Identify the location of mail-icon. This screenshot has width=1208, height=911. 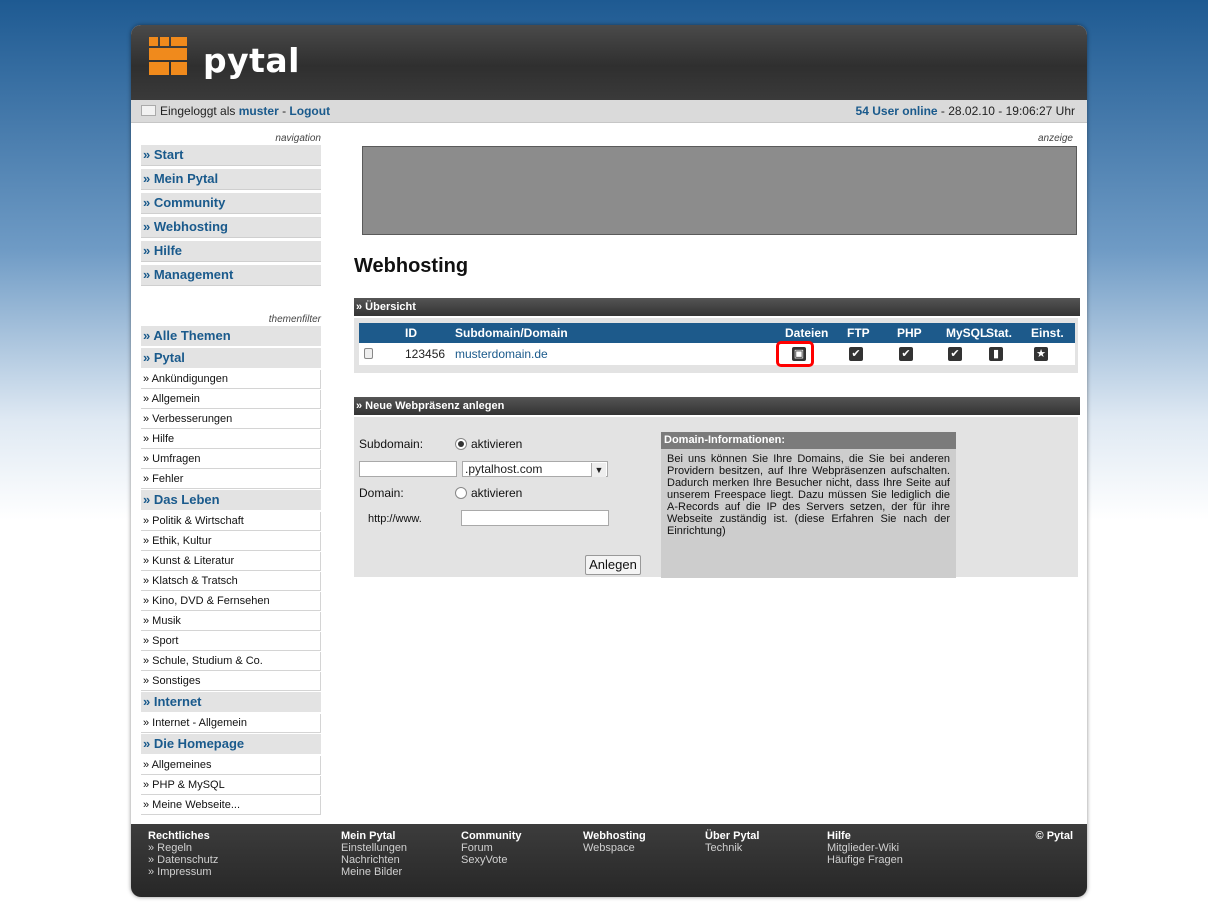
(148, 111).